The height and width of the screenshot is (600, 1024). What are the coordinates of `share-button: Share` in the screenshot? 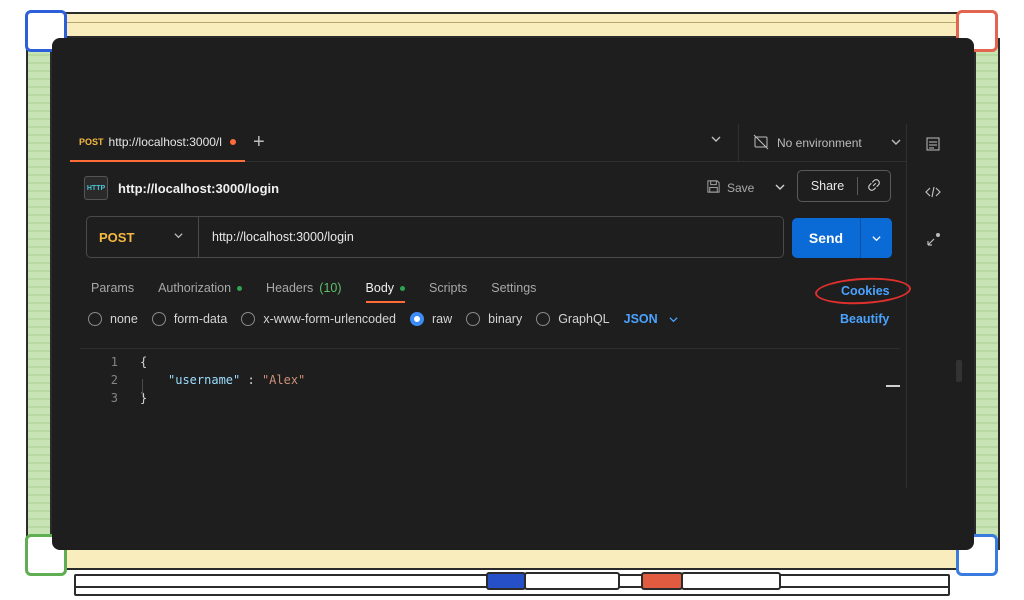 It's located at (844, 186).